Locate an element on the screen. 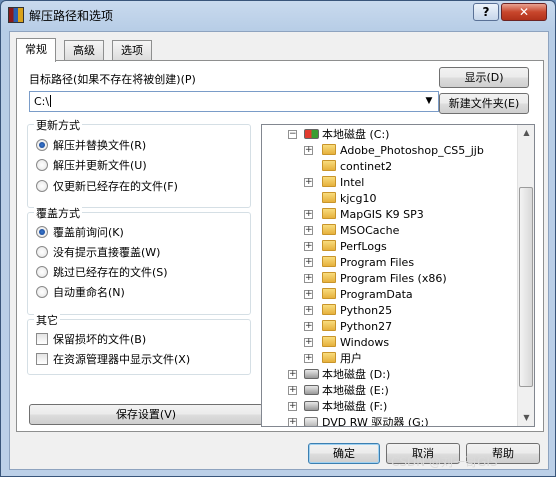 This screenshot has width=556, height=477. radio-skip-existing: 跳过已经存在的文件(S) is located at coordinates (102, 273).